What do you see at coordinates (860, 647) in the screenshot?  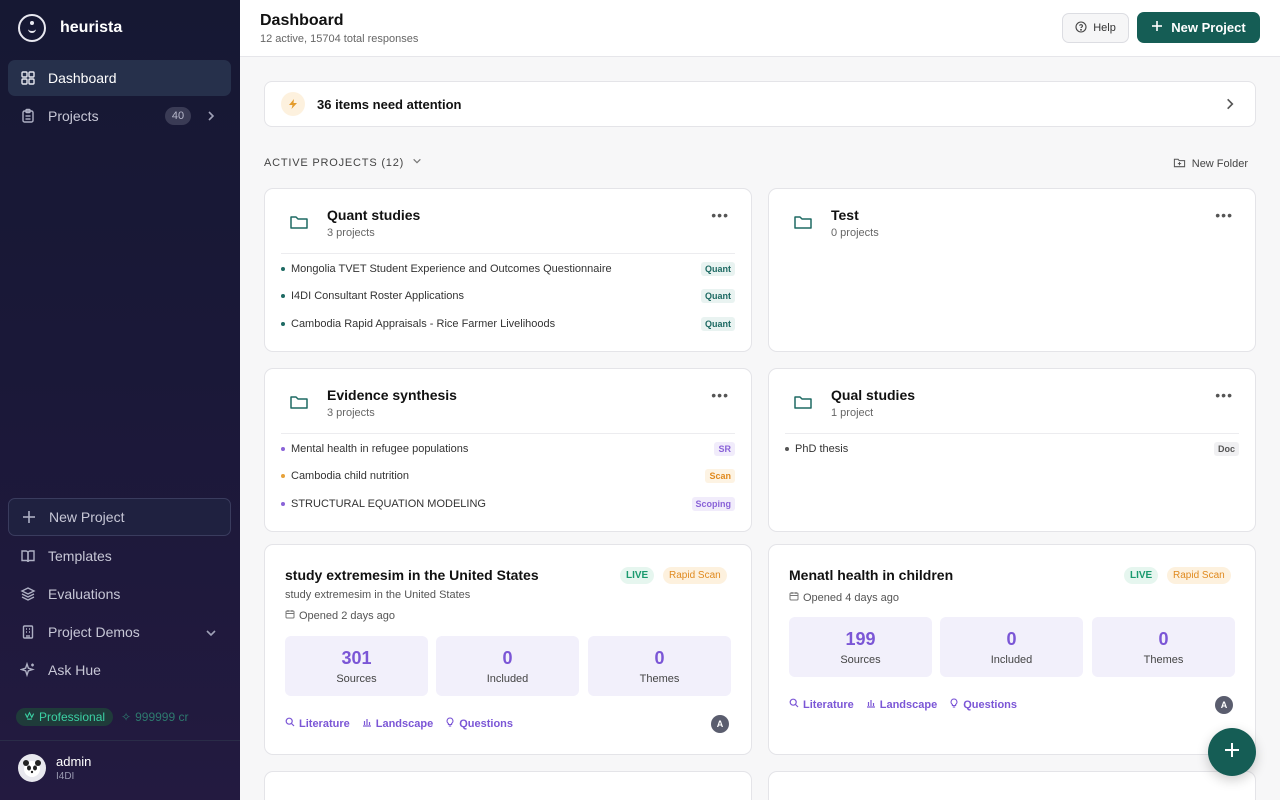 I see `stat-sources: 199 Sources` at bounding box center [860, 647].